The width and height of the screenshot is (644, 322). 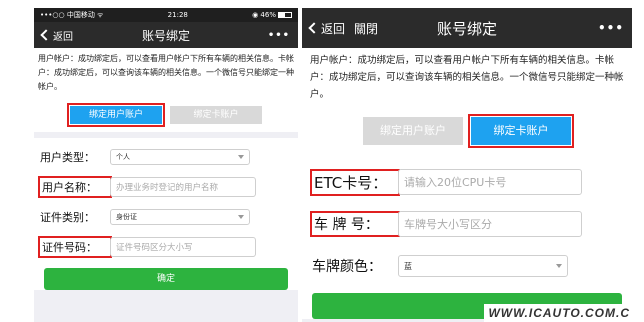 What do you see at coordinates (490, 224) in the screenshot?
I see `plate-number-input: 车牌号大小写区分` at bounding box center [490, 224].